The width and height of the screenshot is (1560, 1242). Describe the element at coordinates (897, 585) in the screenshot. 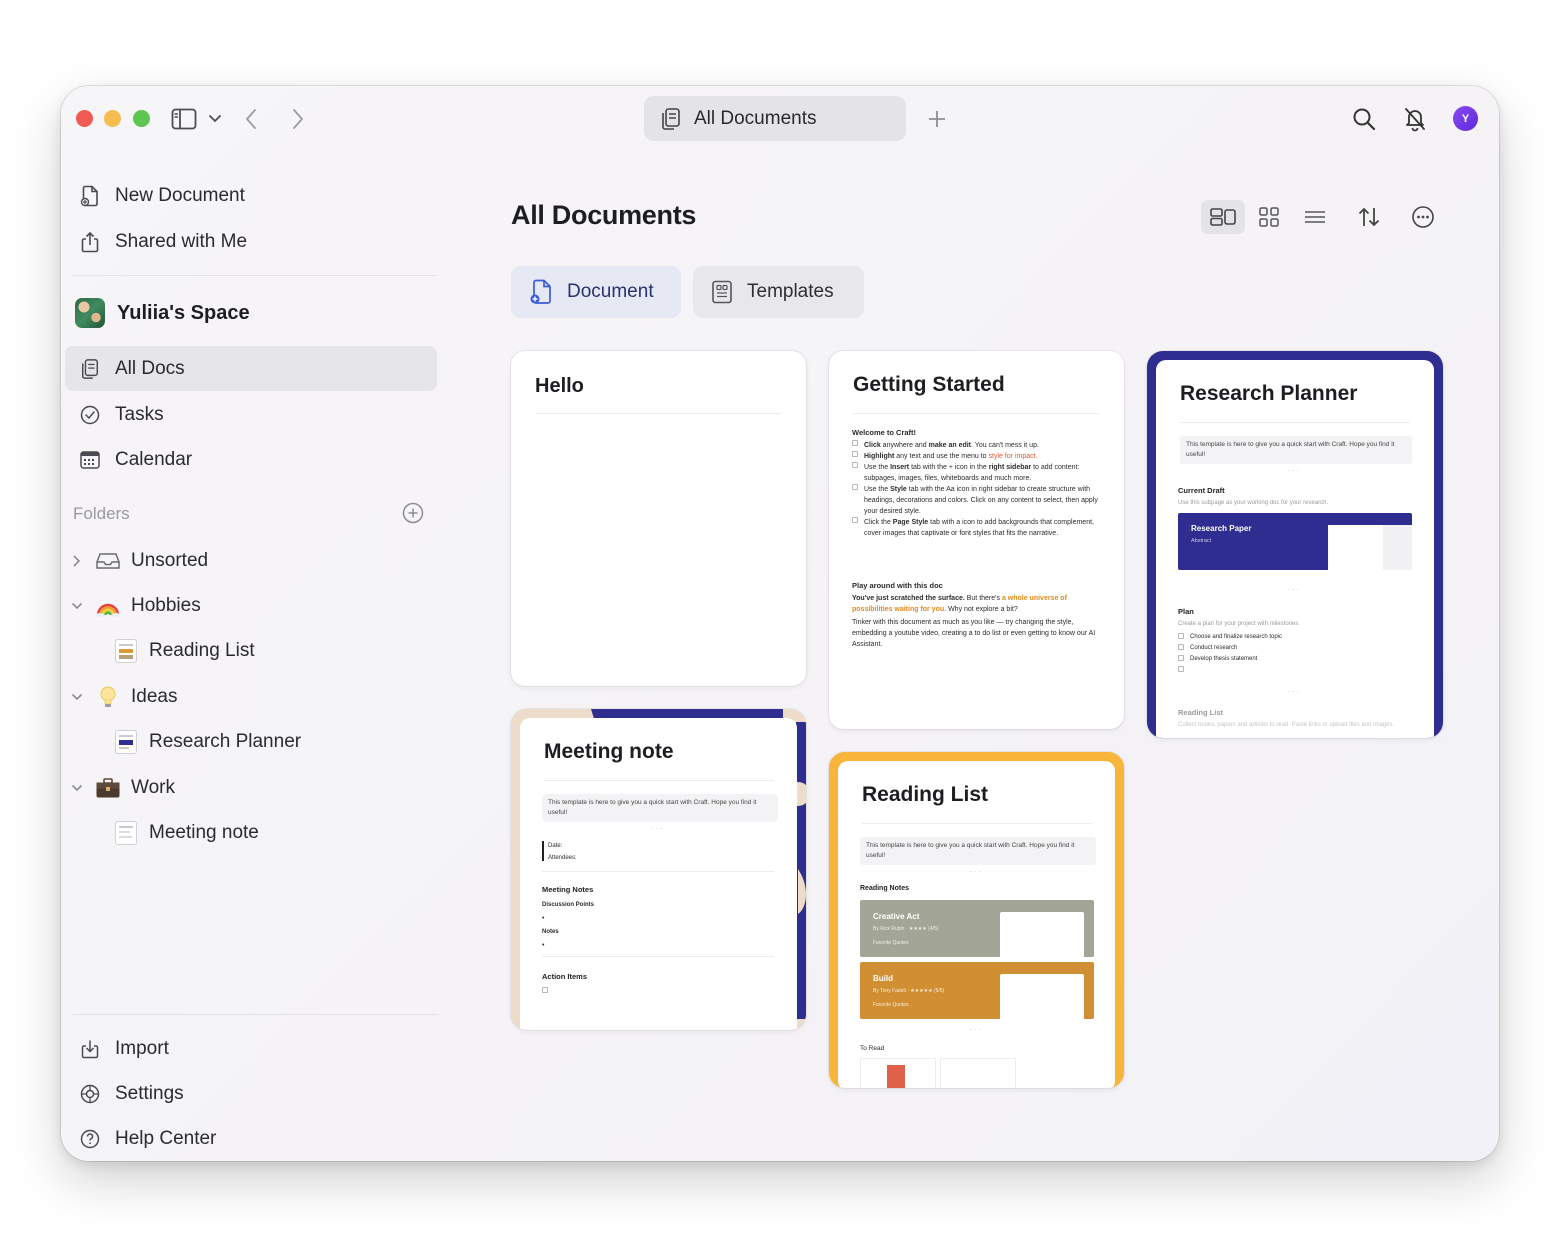

I see `preview-heading: Play around with this doc` at that location.